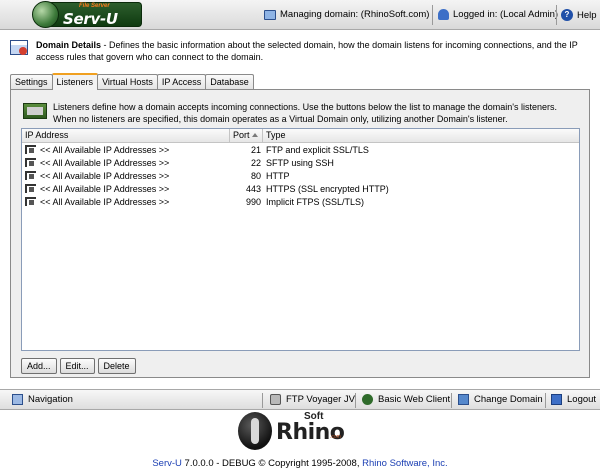 This screenshot has width=600, height=476. Describe the element at coordinates (254, 135) in the screenshot. I see `sort-ascending-icon` at that location.